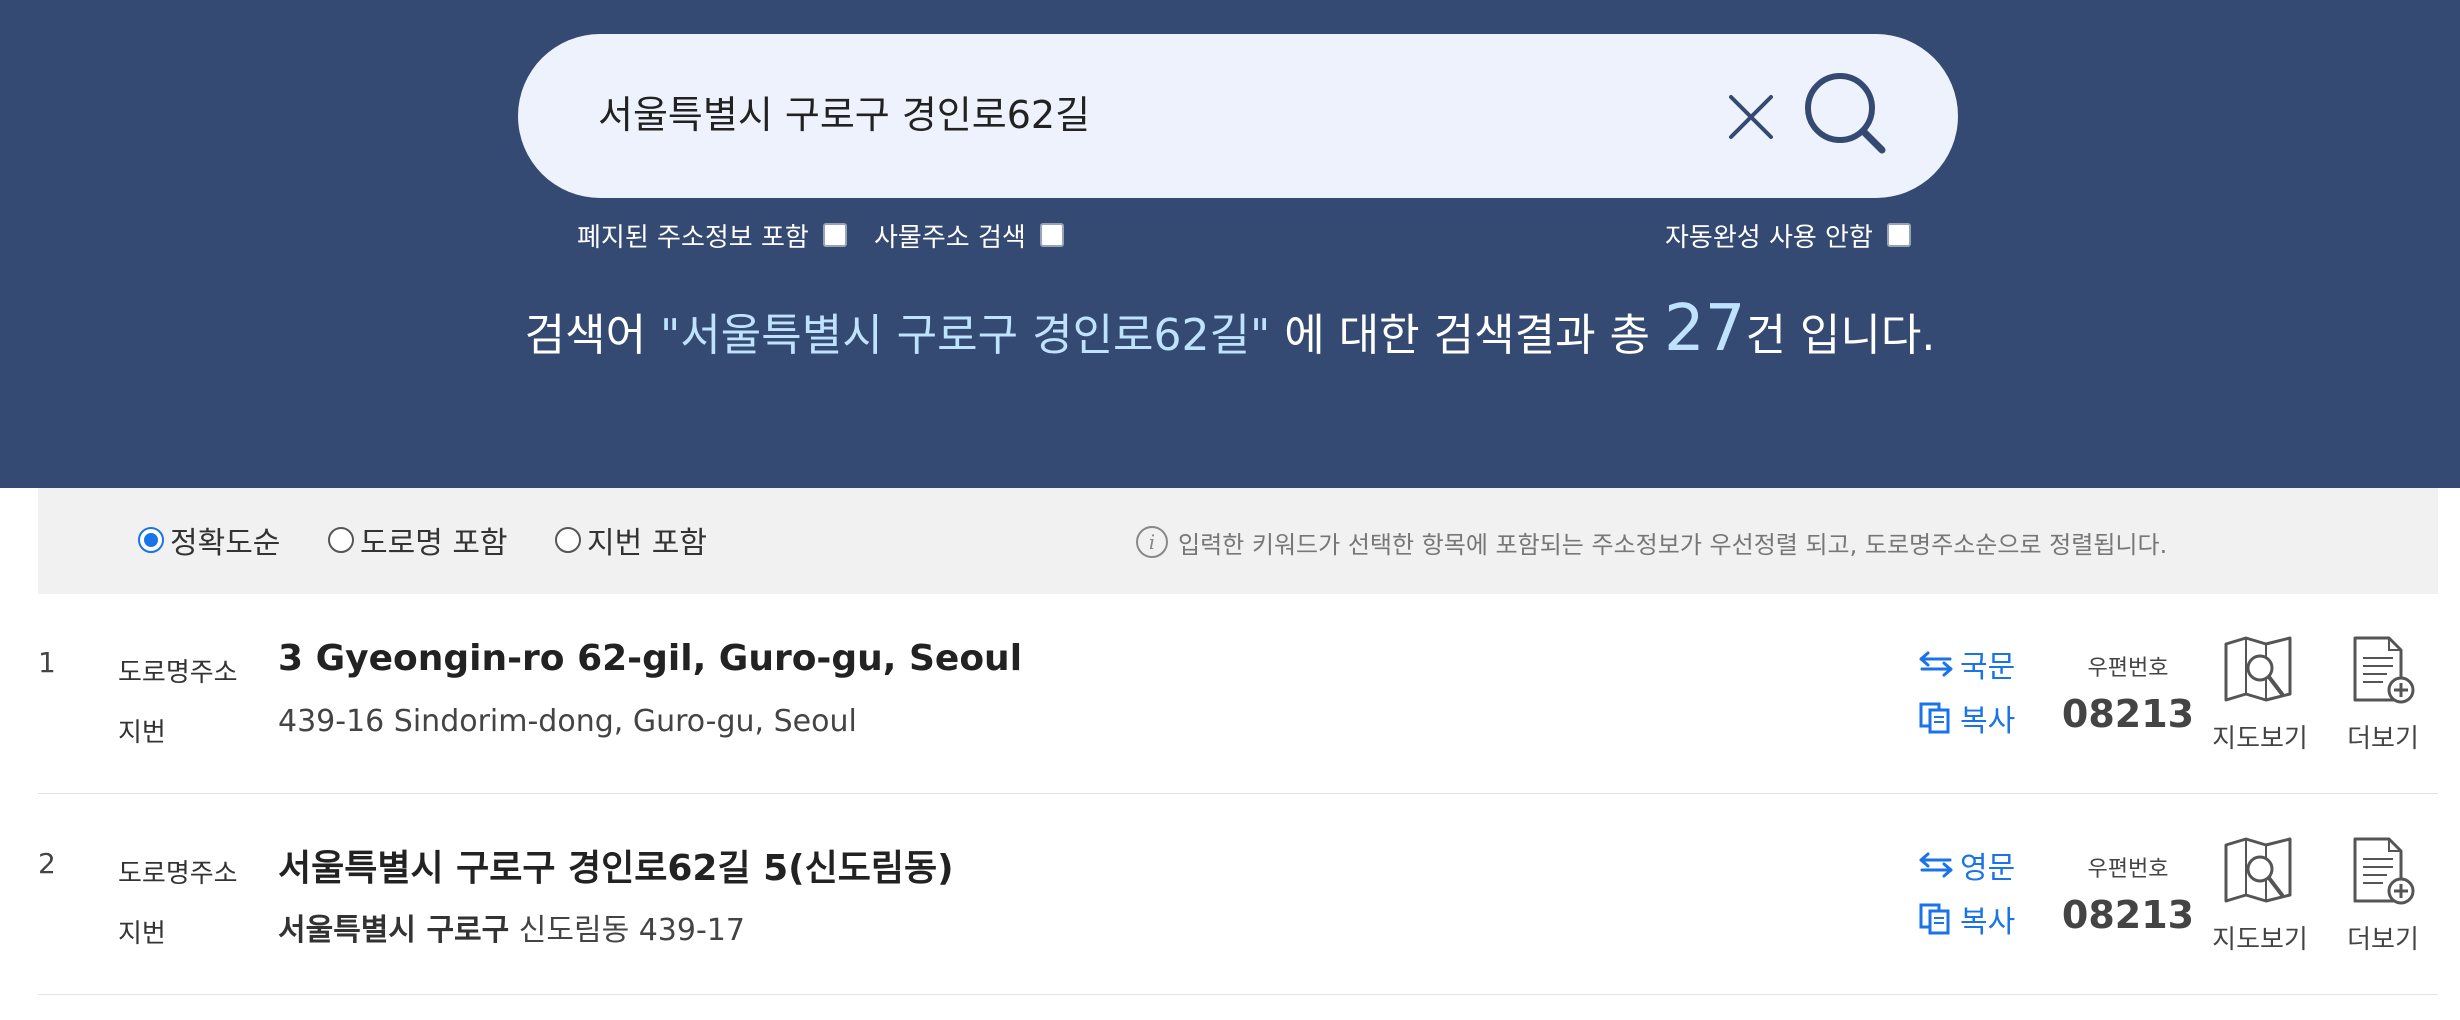 The height and width of the screenshot is (1020, 2460). I want to click on option-building: 사물주소 검색, so click(969, 235).